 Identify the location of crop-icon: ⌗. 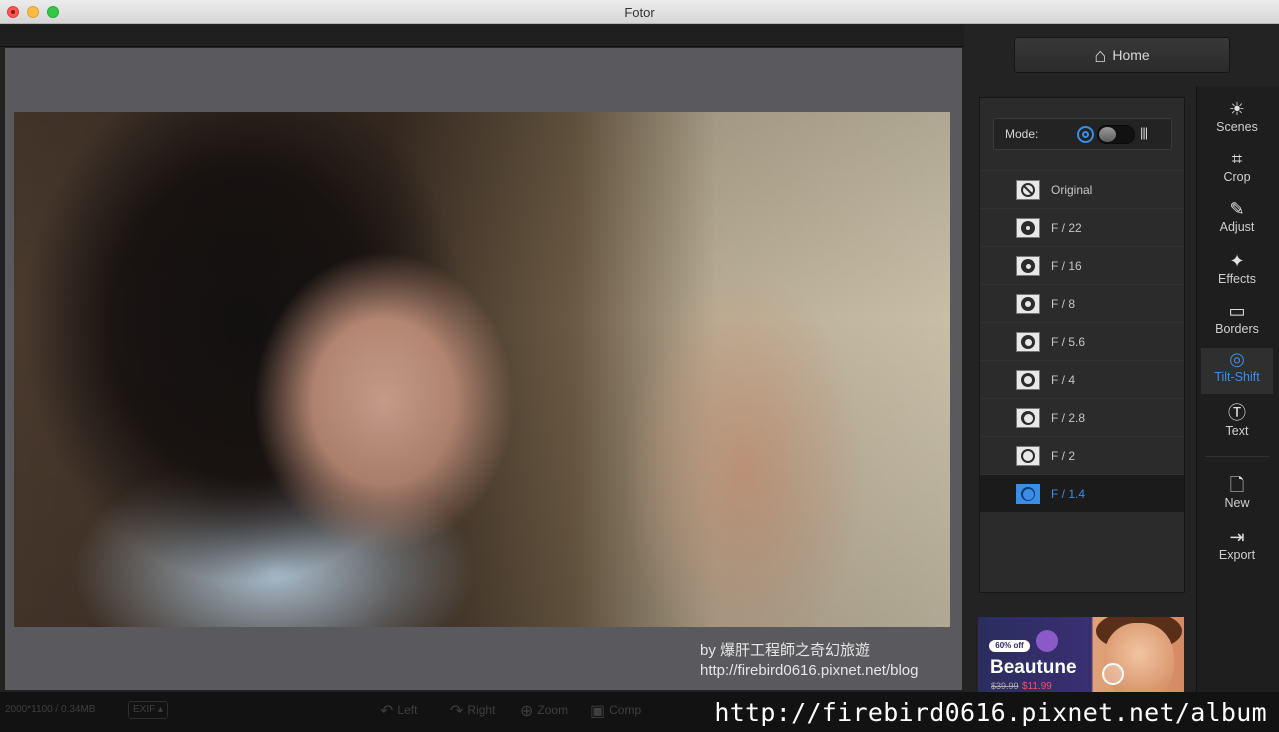
(1237, 159).